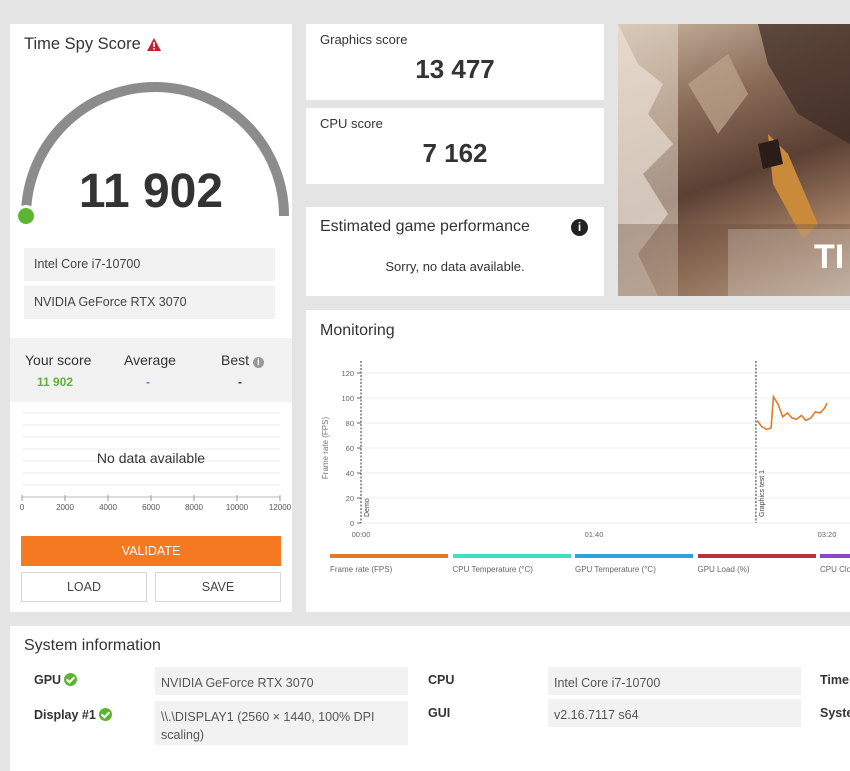 The height and width of the screenshot is (771, 850). I want to click on legend-item: GPU Load (%), so click(756, 564).